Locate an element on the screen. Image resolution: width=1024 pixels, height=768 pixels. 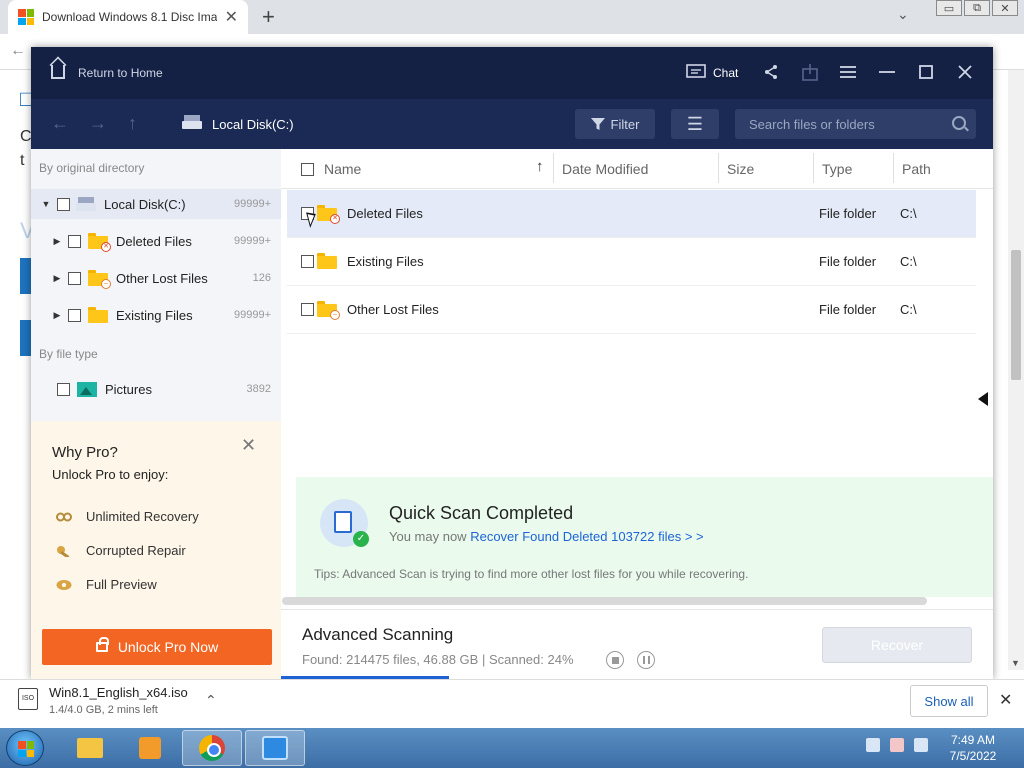
tree-item-count: 99999+ is located at coordinates (252, 241).